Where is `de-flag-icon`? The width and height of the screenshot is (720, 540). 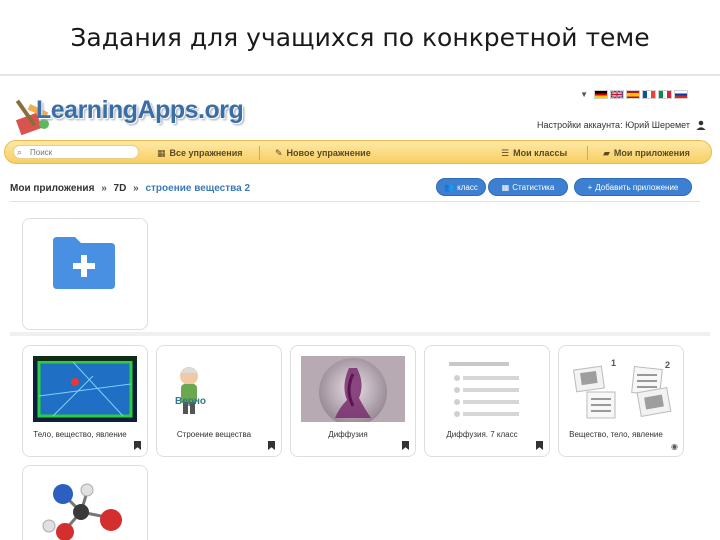
de-flag-icon is located at coordinates (601, 94).